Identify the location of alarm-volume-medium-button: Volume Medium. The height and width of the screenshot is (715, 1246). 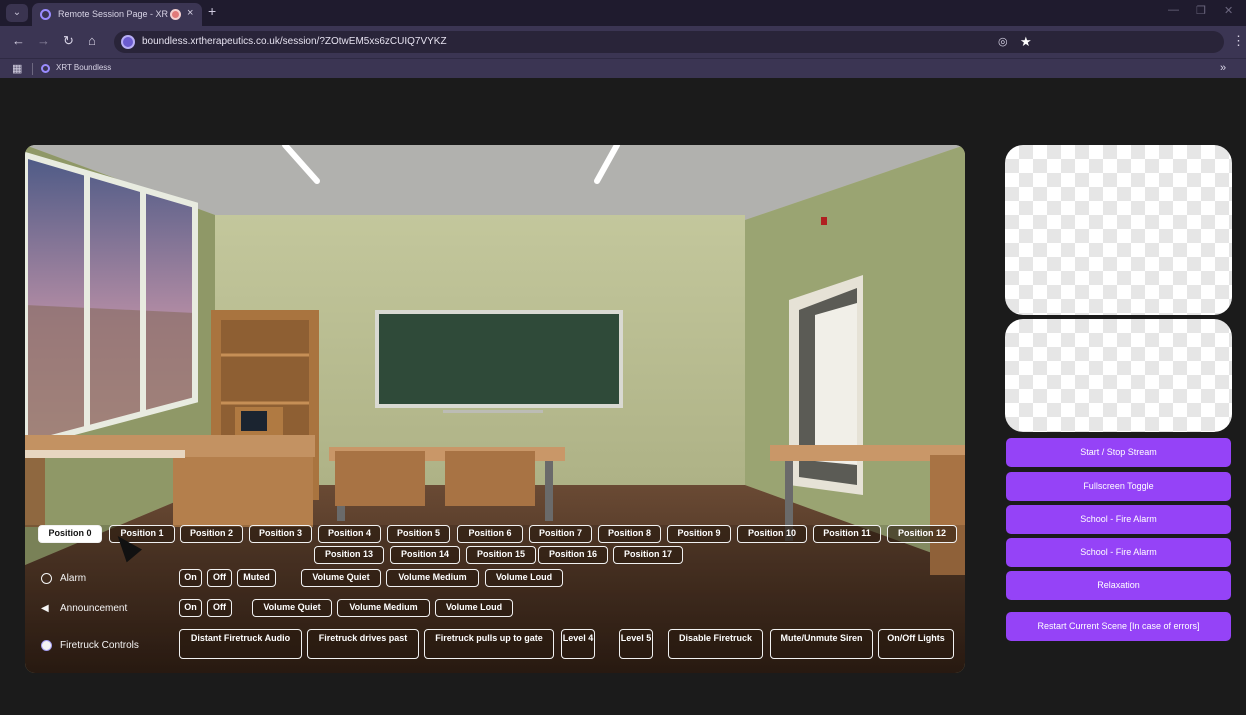
(432, 578).